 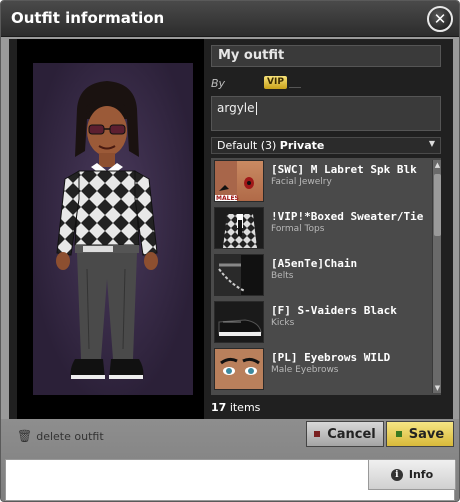 I want to click on folder-dropdown: Default (3) Private ▼, so click(x=326, y=145).